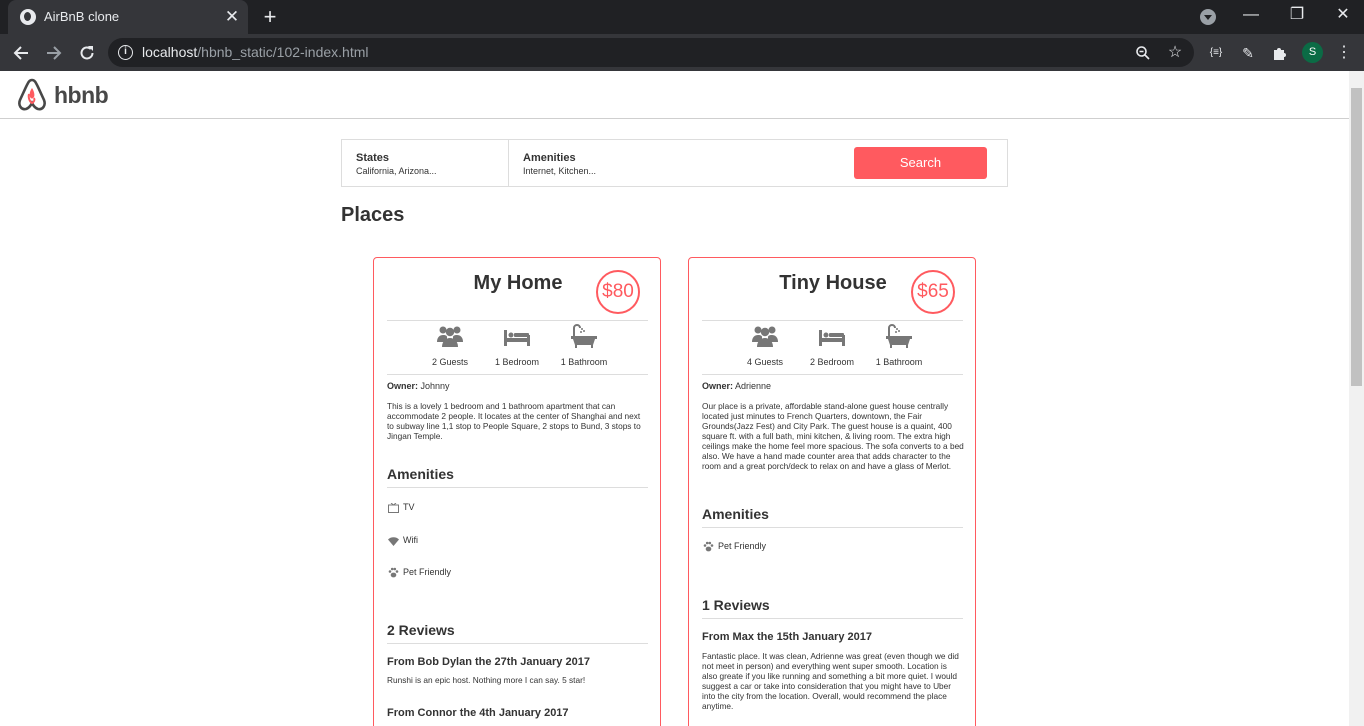 This screenshot has width=1364, height=726. I want to click on profile-avatar: S, so click(1312, 52).